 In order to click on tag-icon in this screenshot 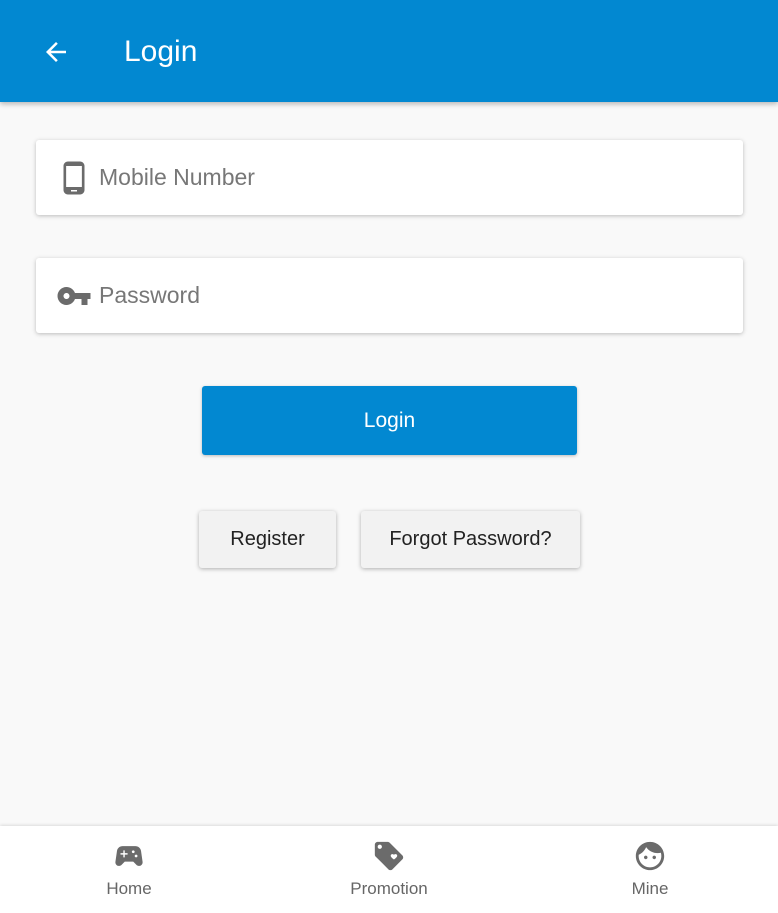, I will do `click(389, 856)`.